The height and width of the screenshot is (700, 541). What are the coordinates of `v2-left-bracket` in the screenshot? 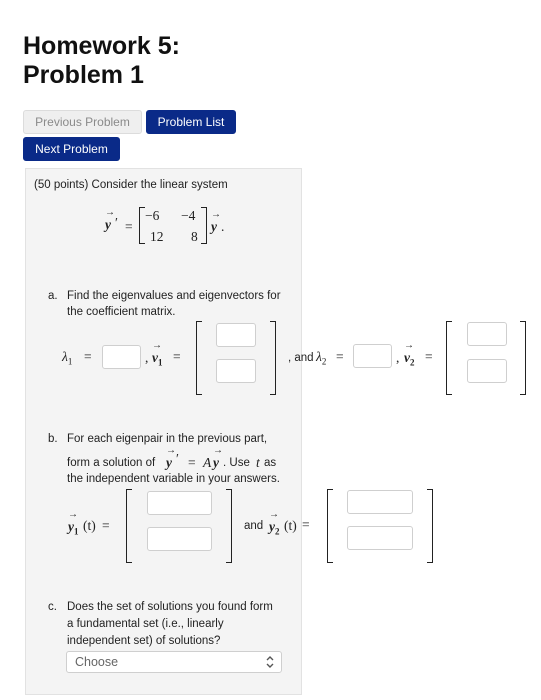 It's located at (449, 358).